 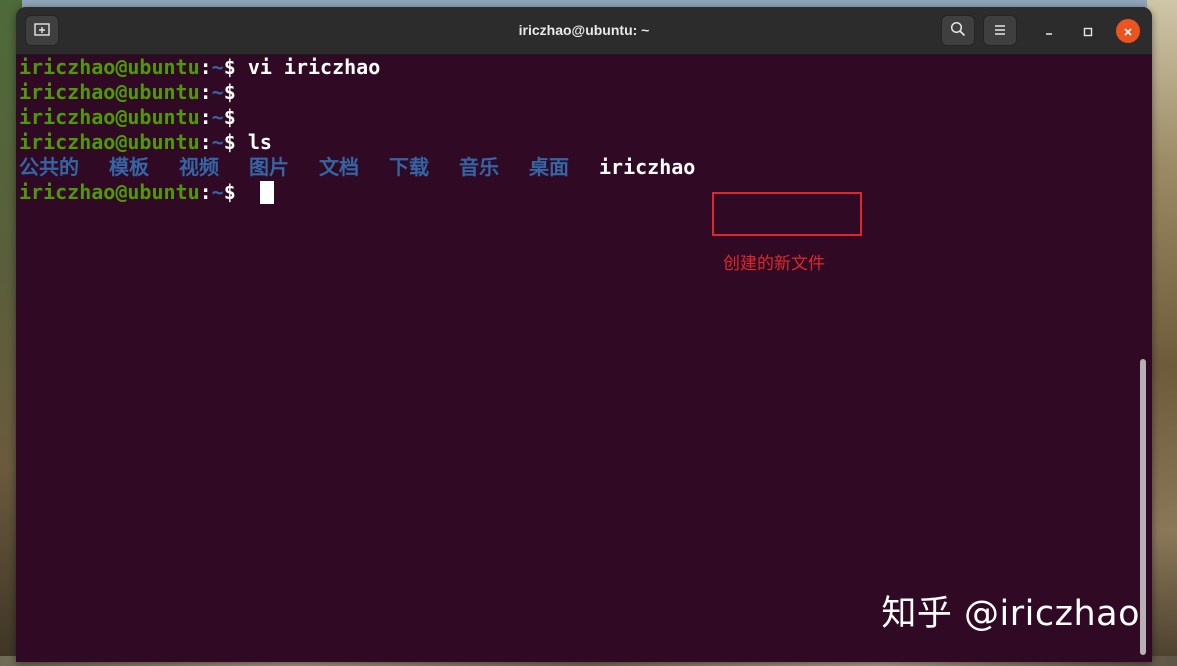 I want to click on terminal-line: iriczhao@ubuntu:~$ vi iriczhao, so click(x=574, y=67).